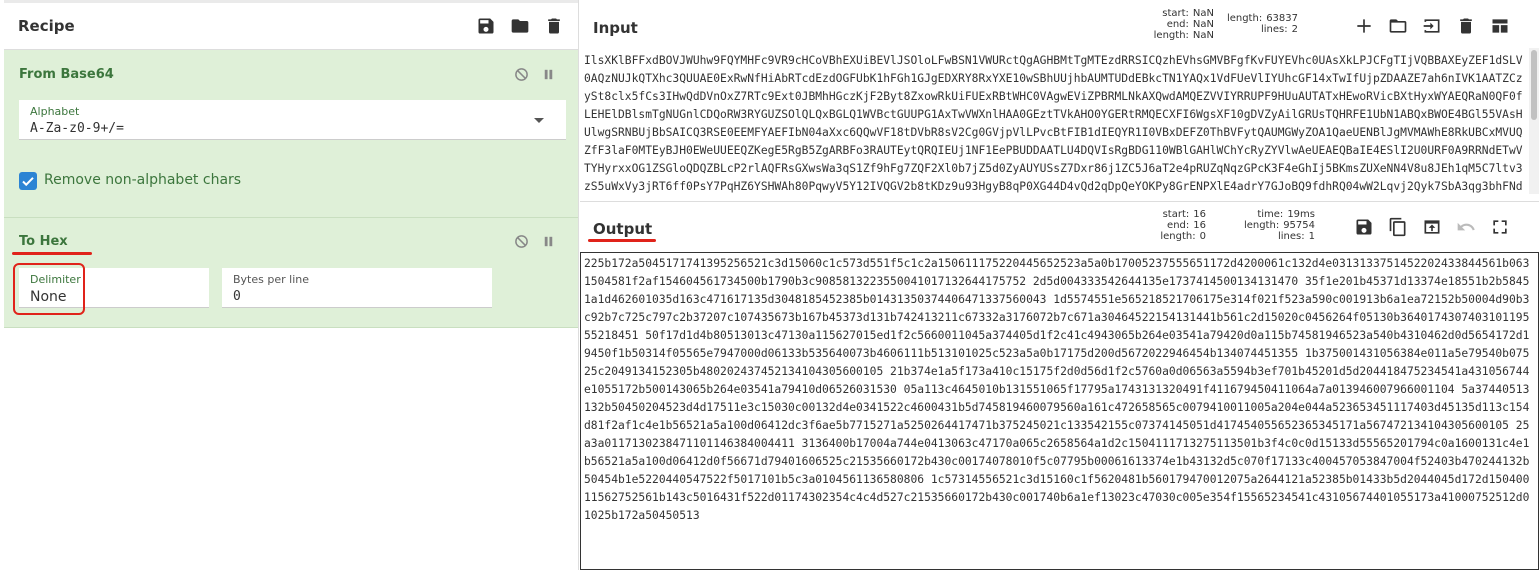  Describe the element at coordinates (1294, 29) in the screenshot. I see `stat-lines: 2` at that location.